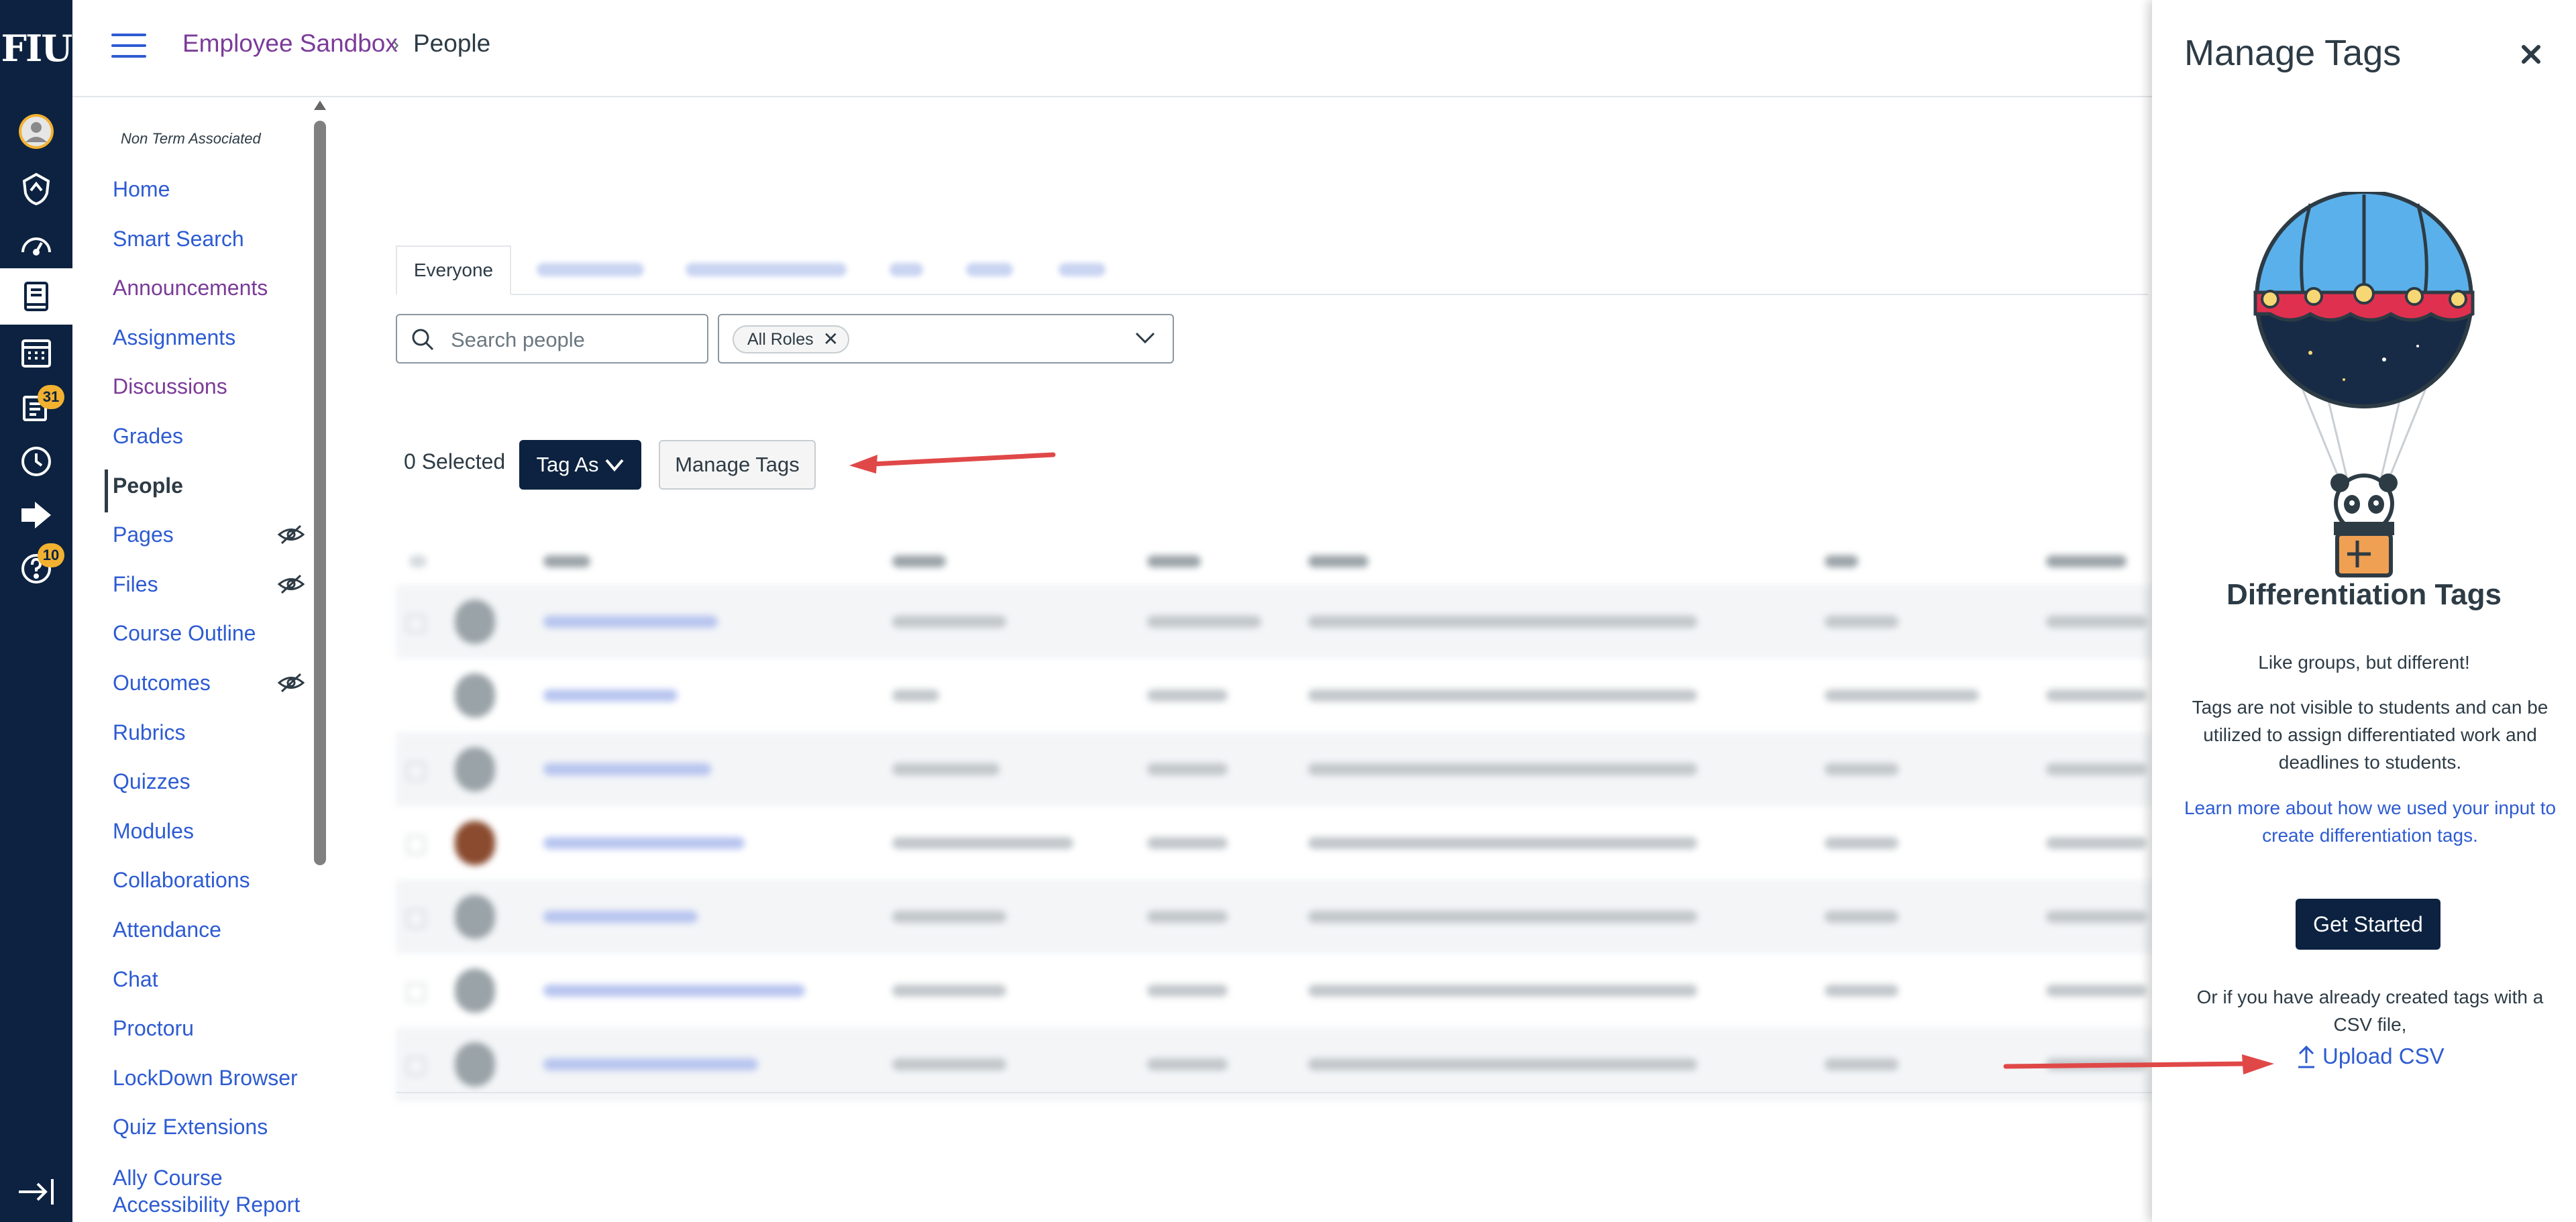 The image size is (2576, 1222). What do you see at coordinates (152, 782) in the screenshot?
I see `course-nav-quizzes: Quizzes` at bounding box center [152, 782].